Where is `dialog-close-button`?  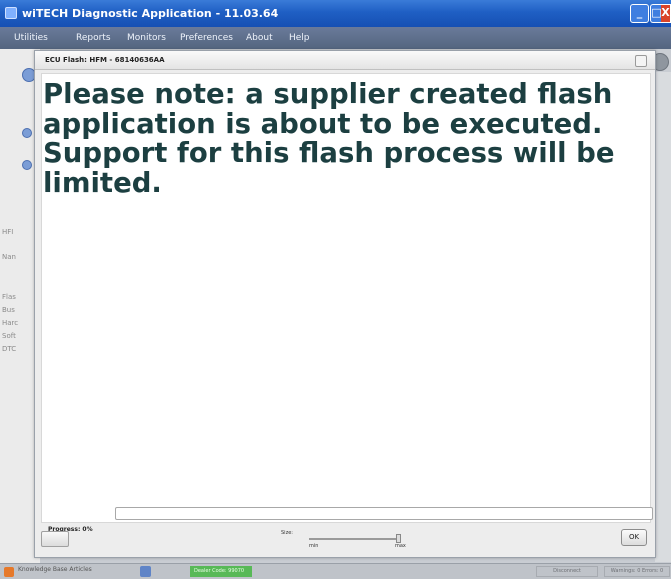
dialog-close-button is located at coordinates (641, 61).